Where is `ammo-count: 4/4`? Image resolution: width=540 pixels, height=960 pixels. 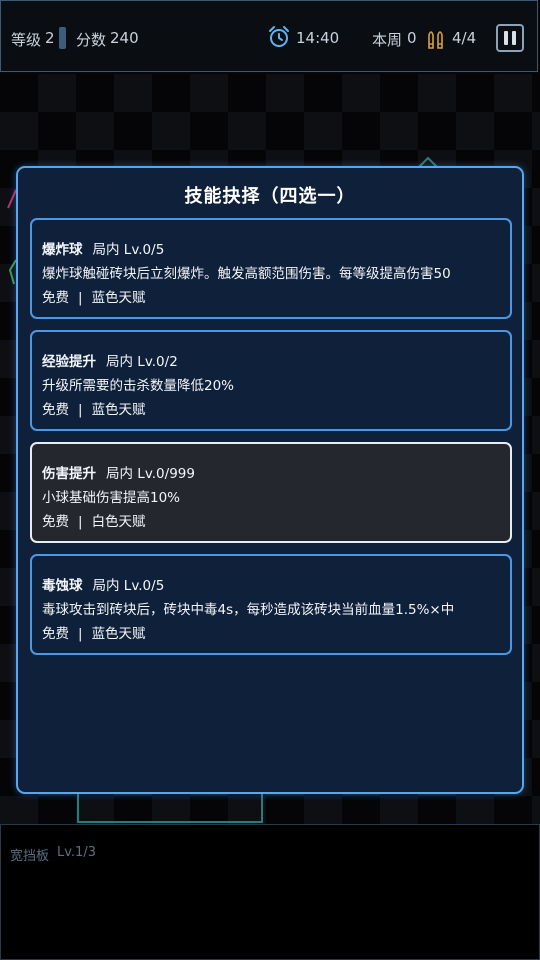
ammo-count: 4/4 is located at coordinates (464, 38).